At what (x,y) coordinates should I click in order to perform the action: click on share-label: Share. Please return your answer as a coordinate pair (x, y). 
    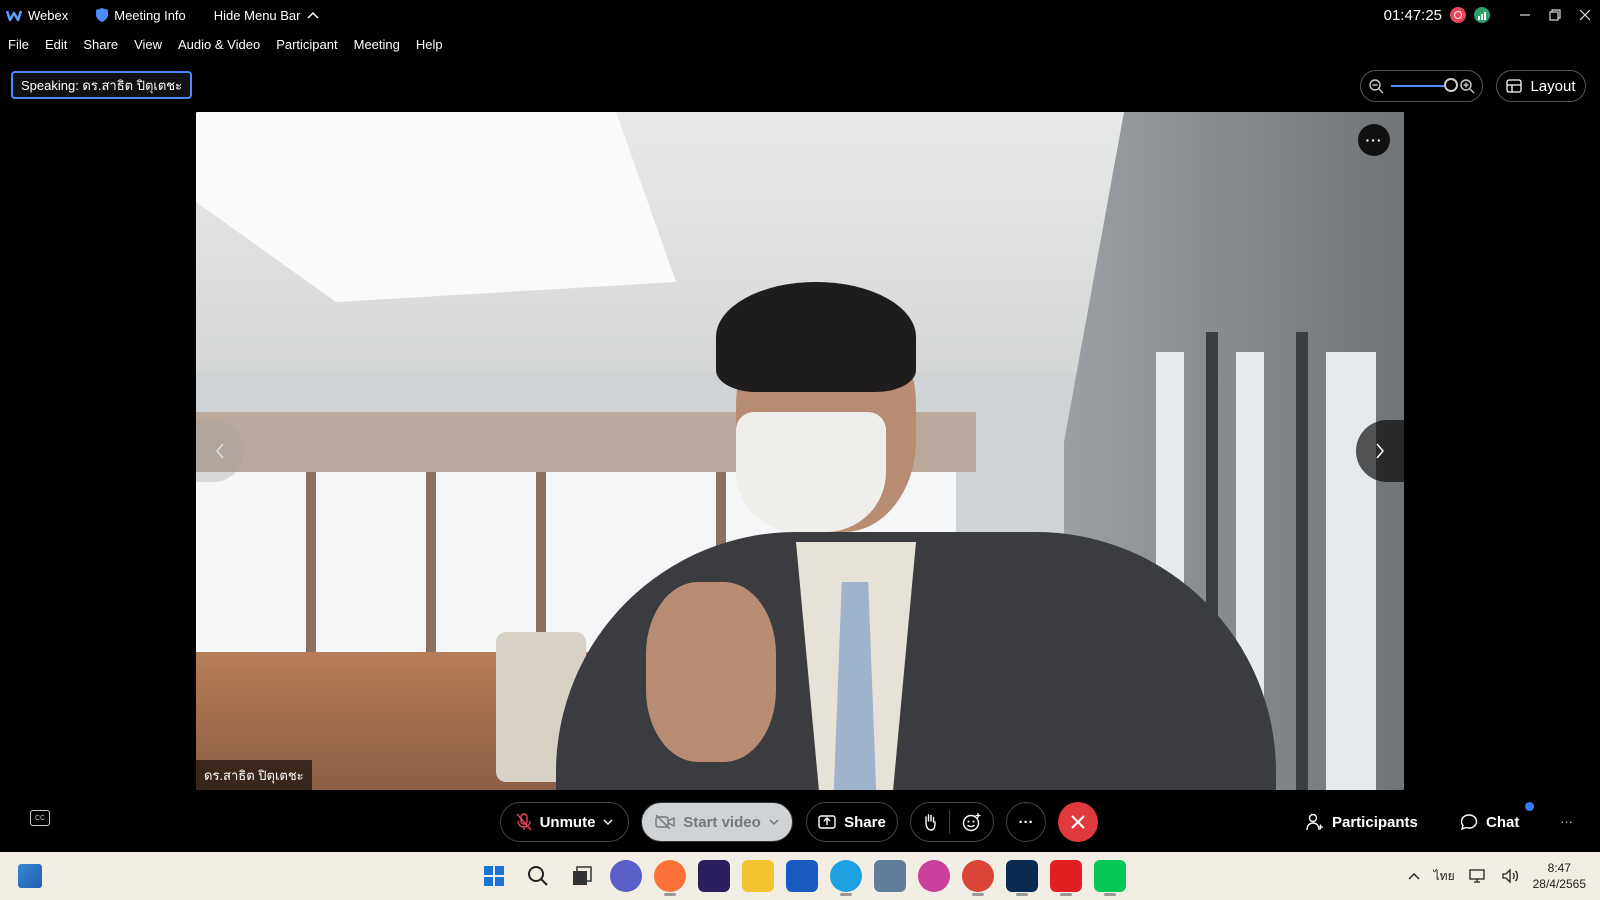
    Looking at the image, I should click on (865, 822).